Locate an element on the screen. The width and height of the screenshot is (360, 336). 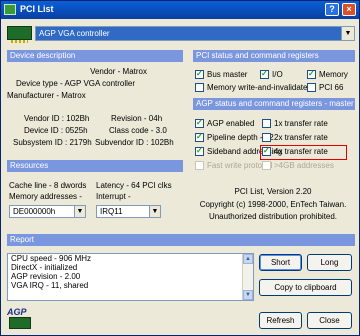
checkbox-4gb-addresses: >4GB addresses is located at coordinates (298, 166).